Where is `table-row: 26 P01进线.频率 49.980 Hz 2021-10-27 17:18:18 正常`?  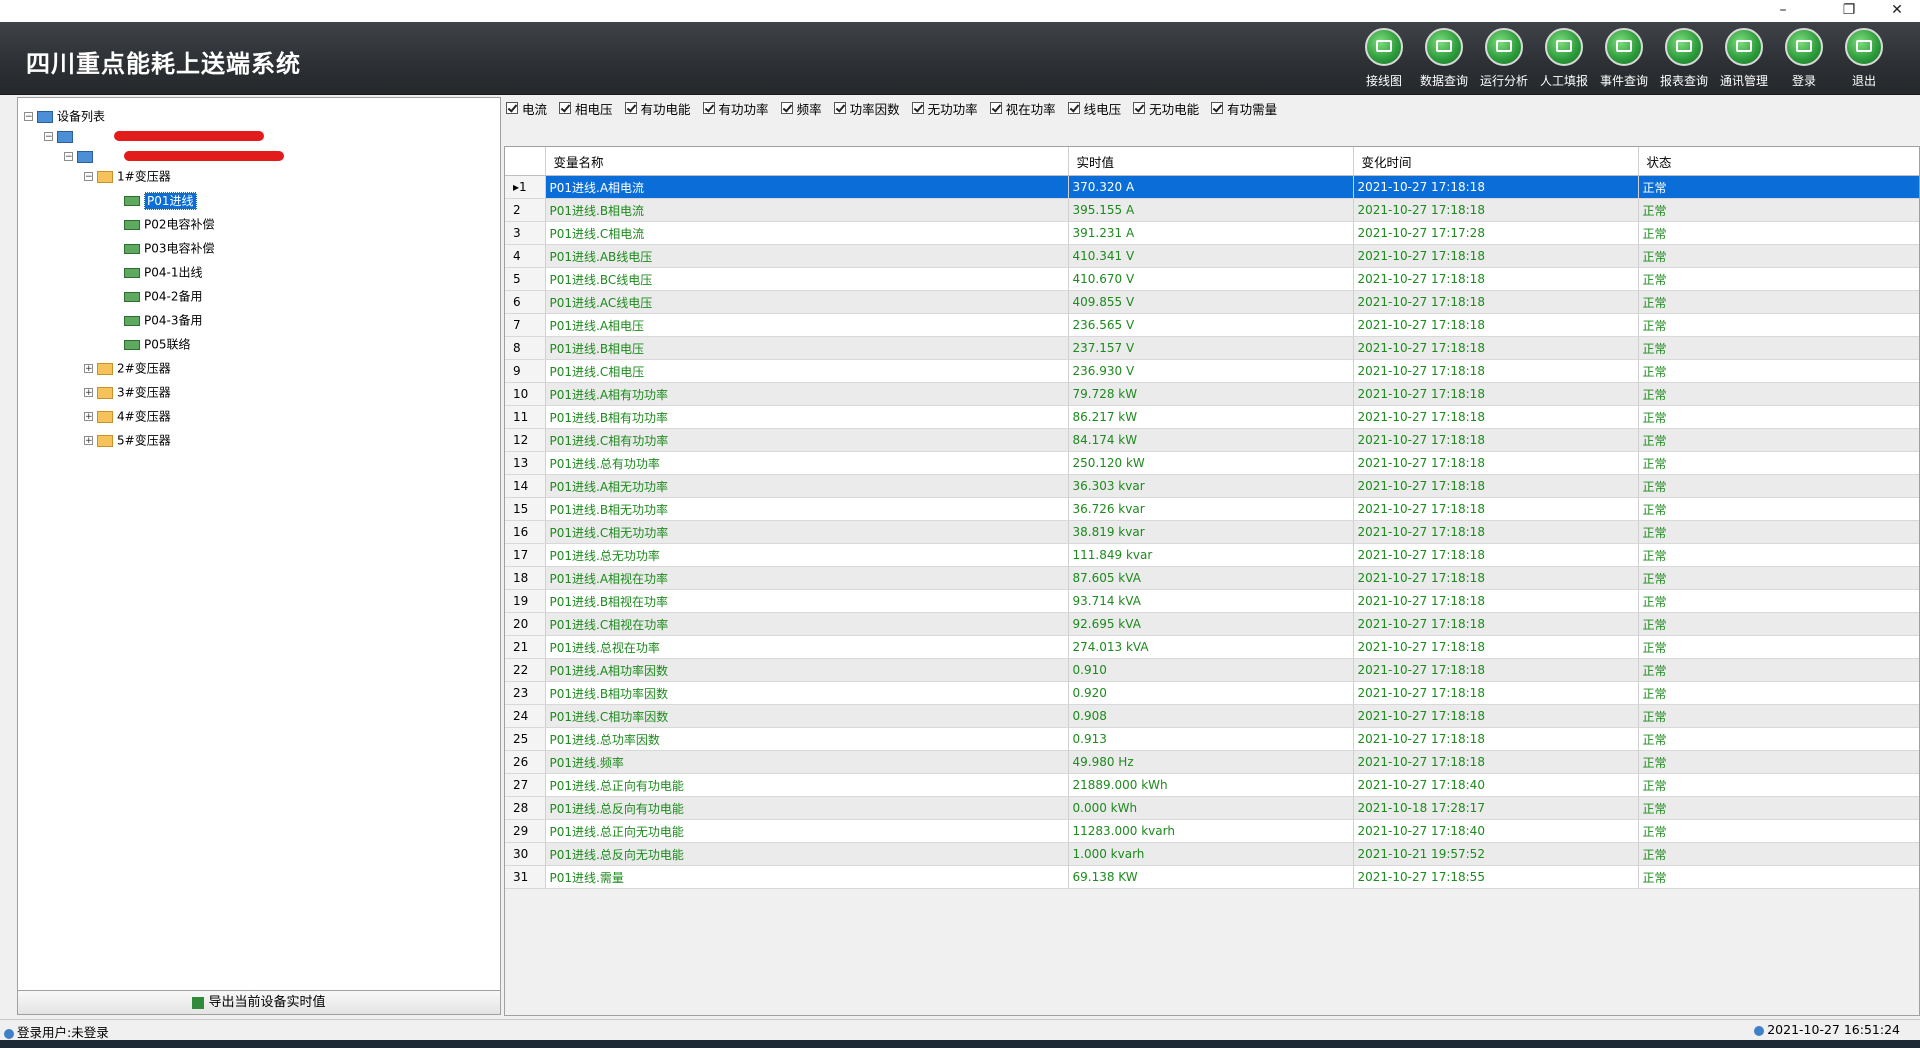
table-row: 26 P01进线.频率 49.980 Hz 2021-10-27 17:18:18 正常 is located at coordinates (1212, 762).